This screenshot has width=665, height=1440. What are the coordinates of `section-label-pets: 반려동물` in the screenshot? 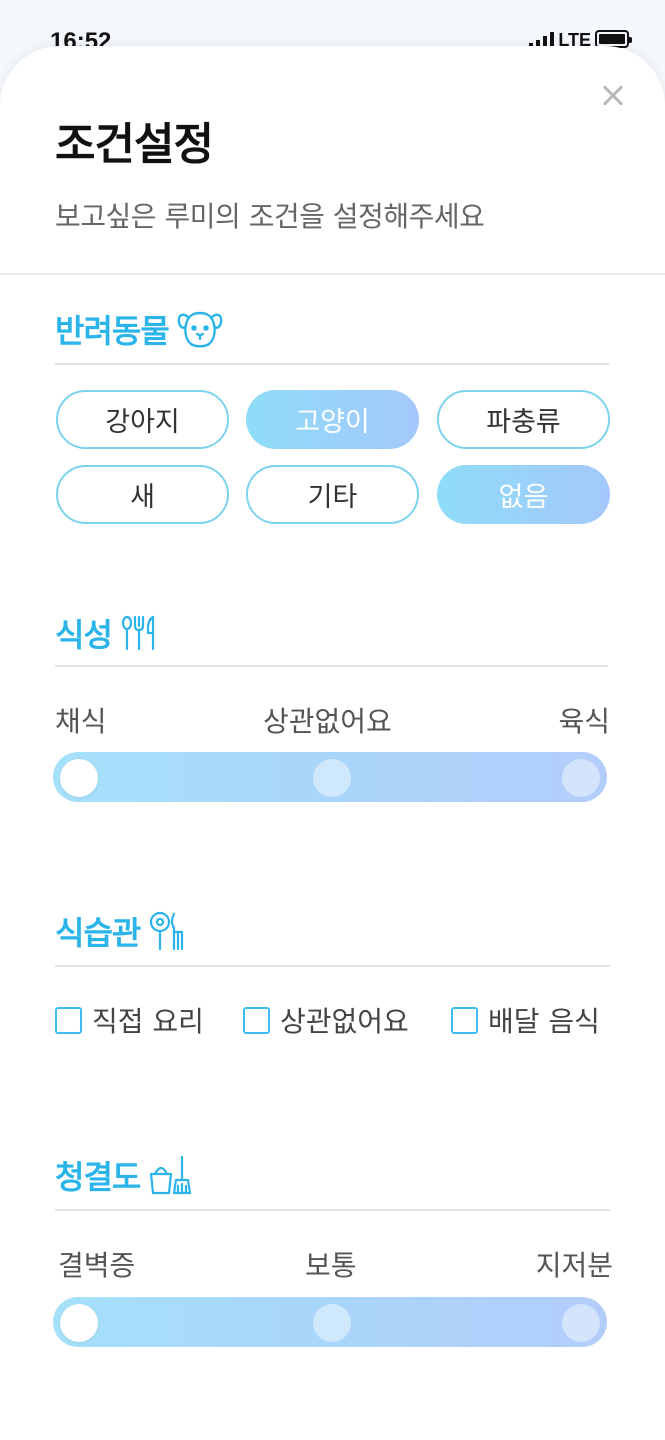 It's located at (112, 331).